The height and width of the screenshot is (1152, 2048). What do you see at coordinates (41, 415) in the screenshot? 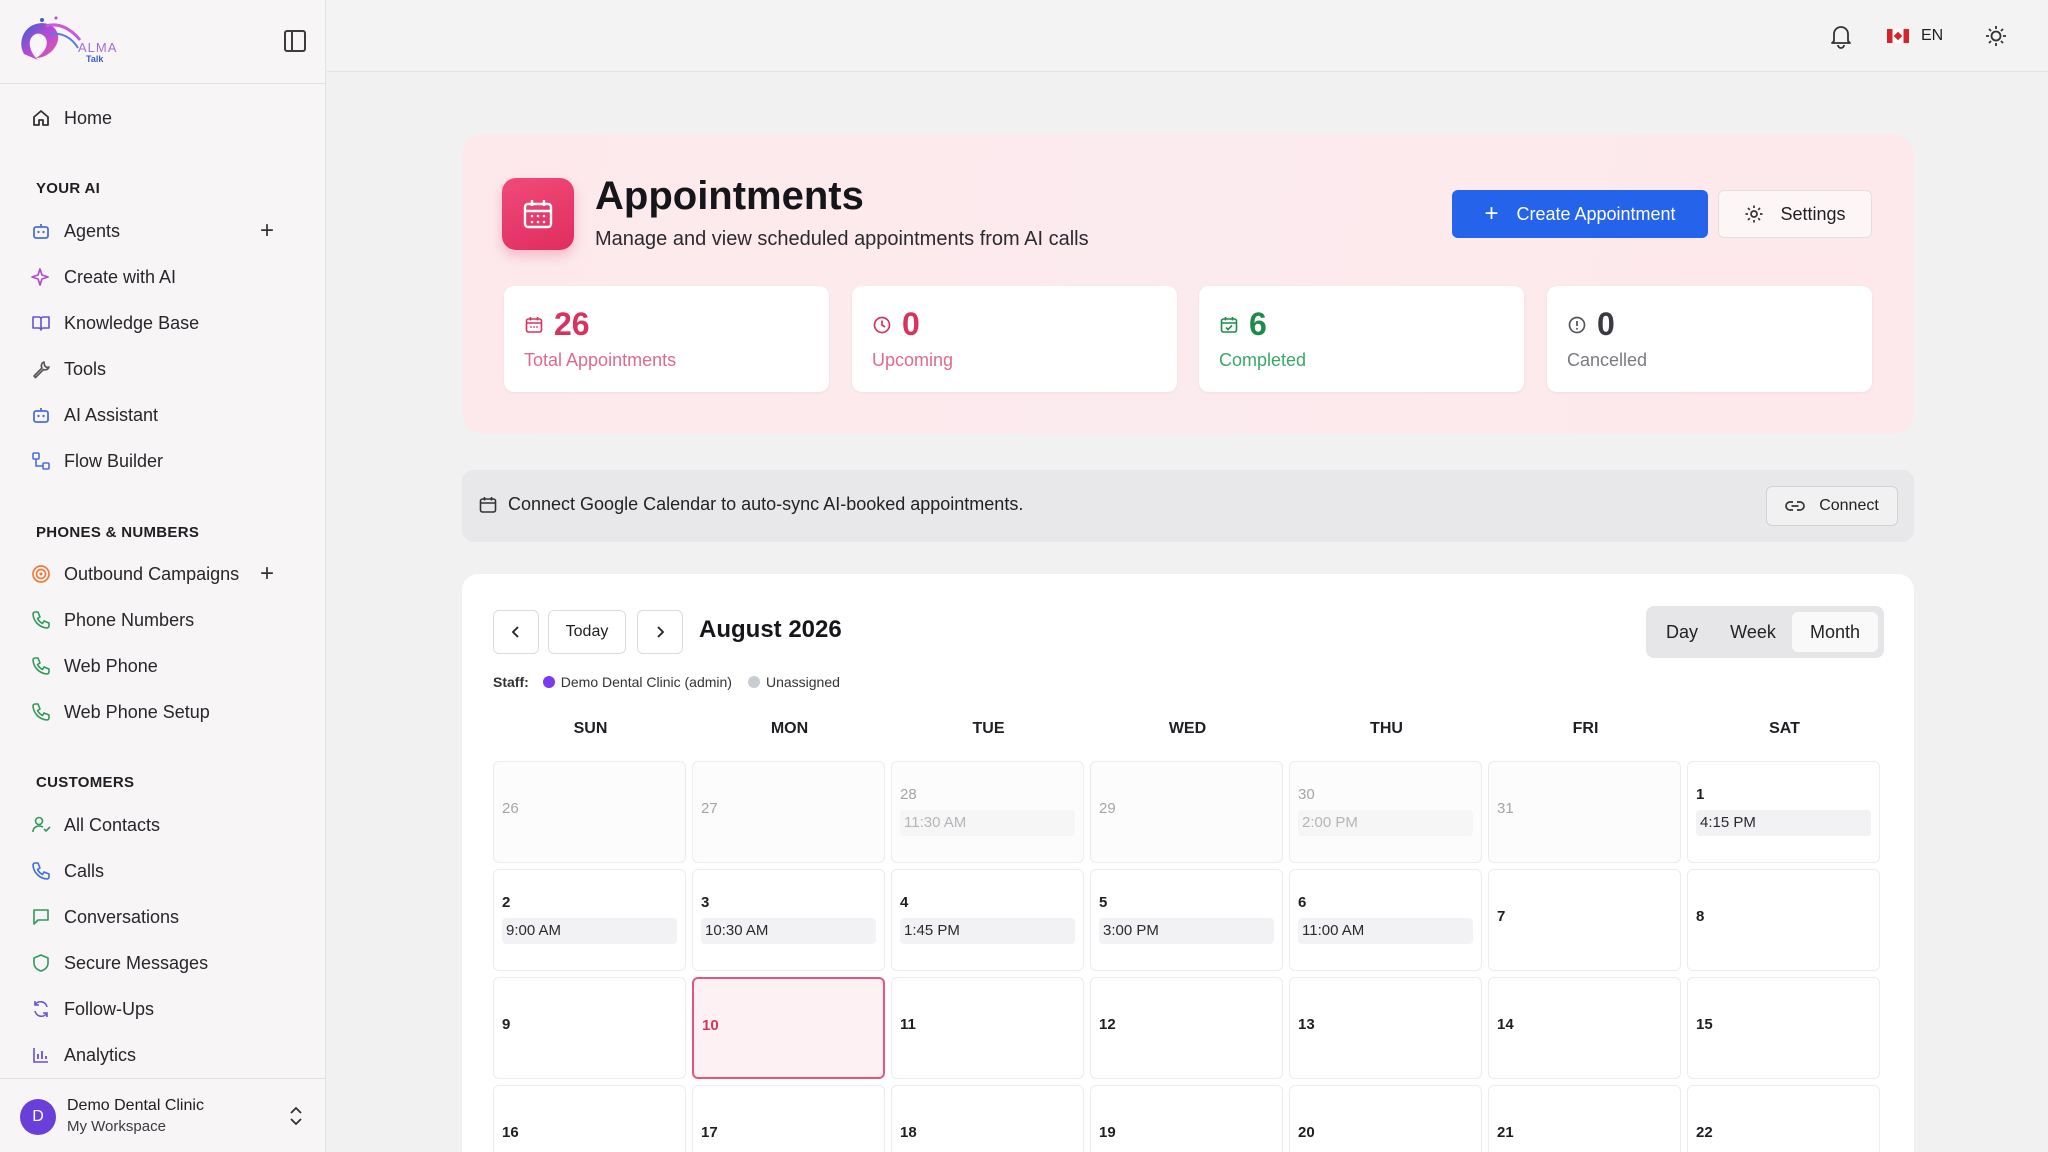
I see `bot-icon` at bounding box center [41, 415].